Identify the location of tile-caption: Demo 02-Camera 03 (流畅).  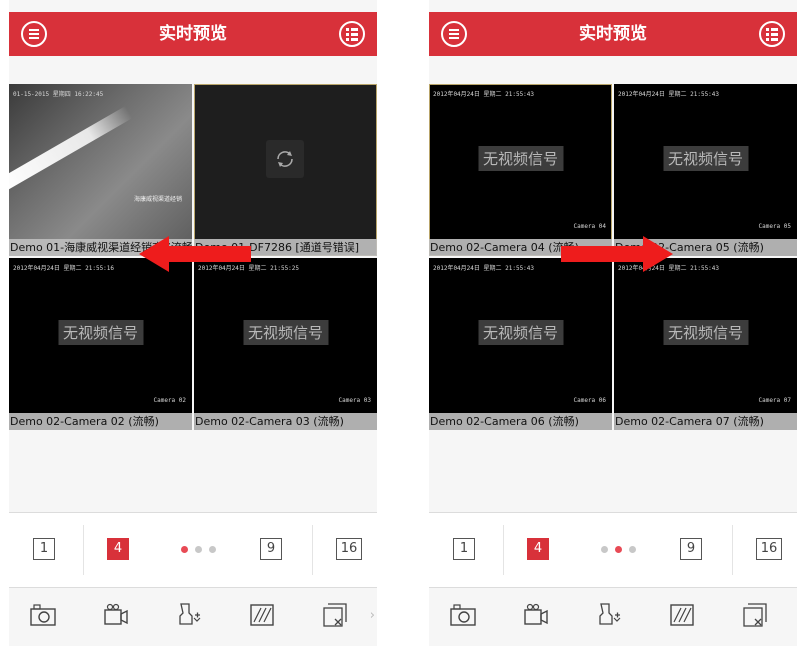
(285, 421).